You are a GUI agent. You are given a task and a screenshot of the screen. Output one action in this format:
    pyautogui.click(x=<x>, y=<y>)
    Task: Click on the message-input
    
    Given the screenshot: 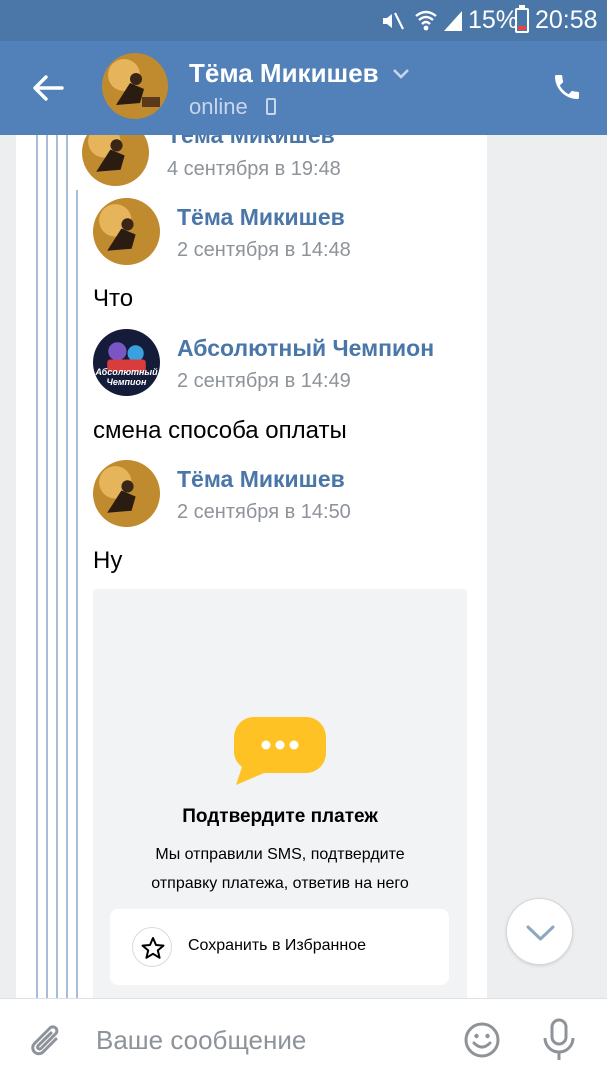 What is the action you would take?
    pyautogui.click(x=266, y=1040)
    